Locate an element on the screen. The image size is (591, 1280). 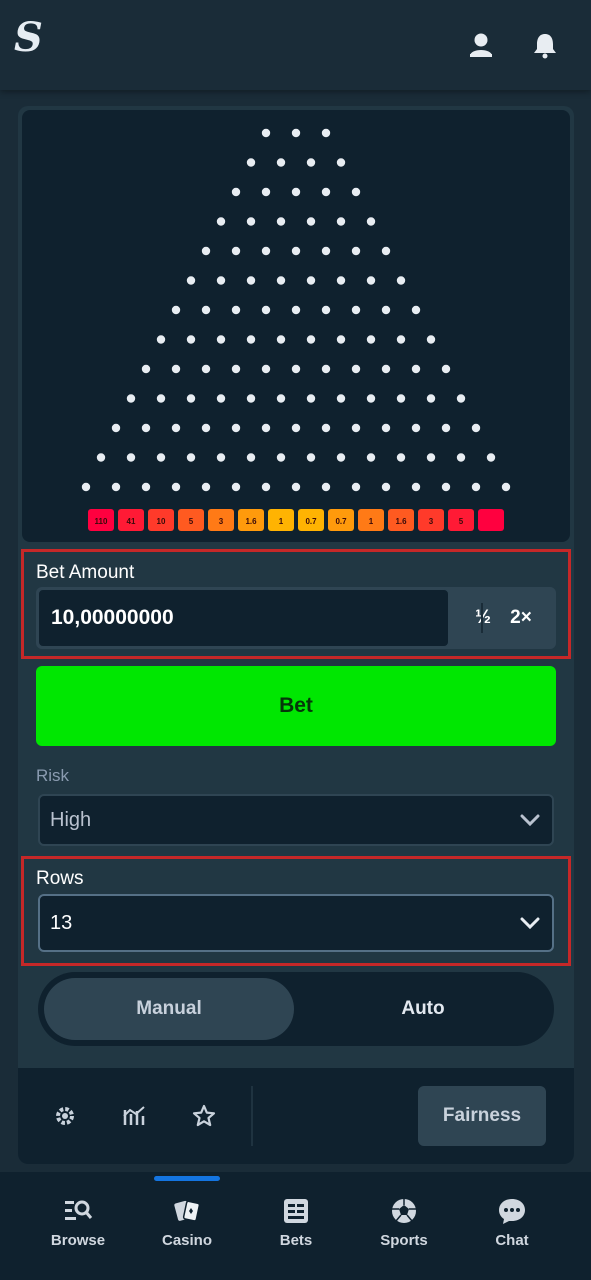
user-icon is located at coordinates (481, 45).